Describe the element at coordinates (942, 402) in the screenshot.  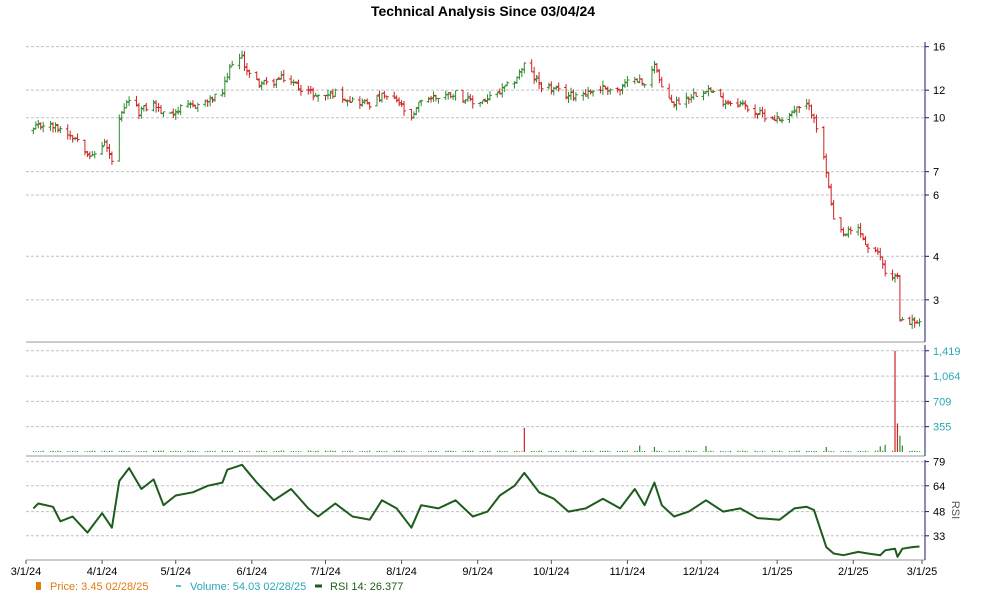
I see `volume-tick-label: 709` at that location.